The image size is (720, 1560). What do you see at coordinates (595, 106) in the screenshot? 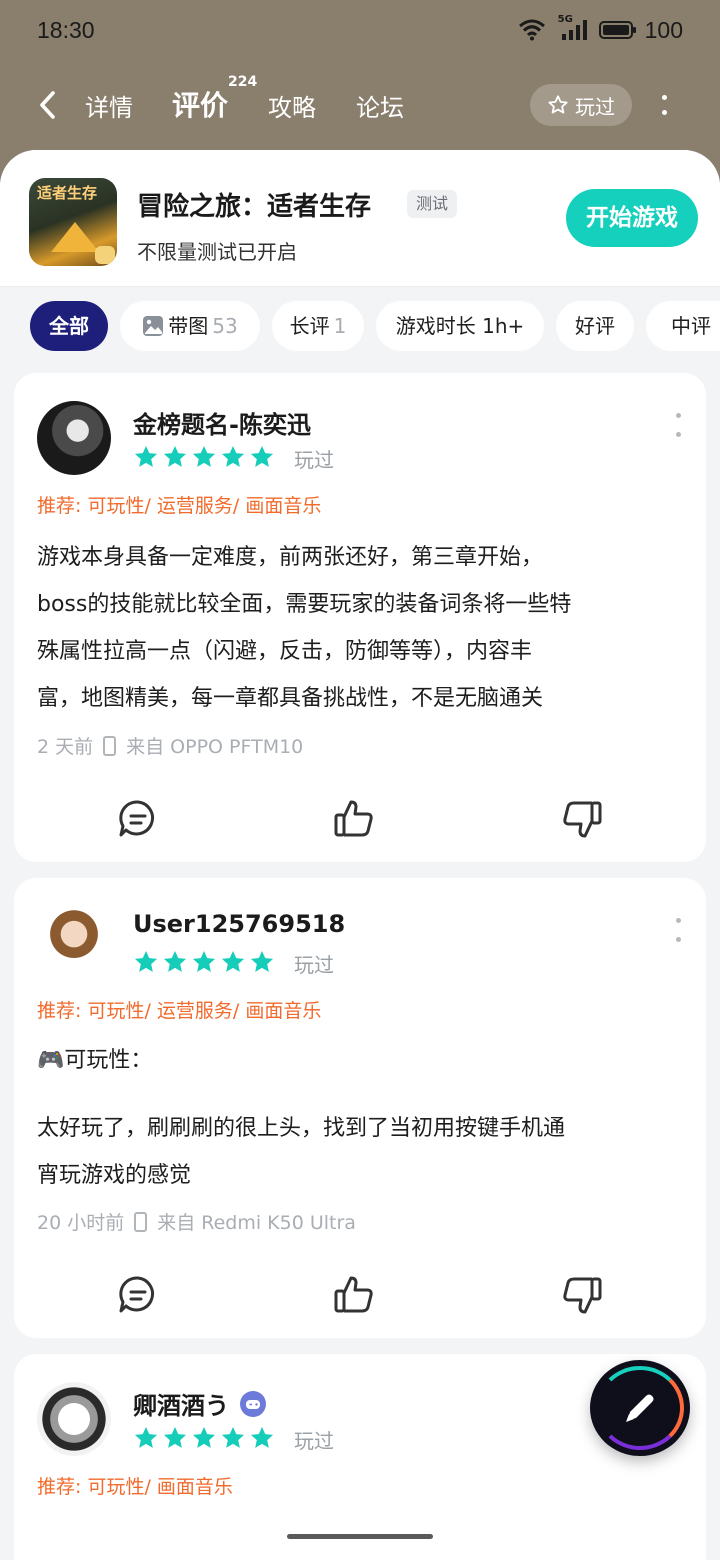
I see `played-button-label: 玩过` at bounding box center [595, 106].